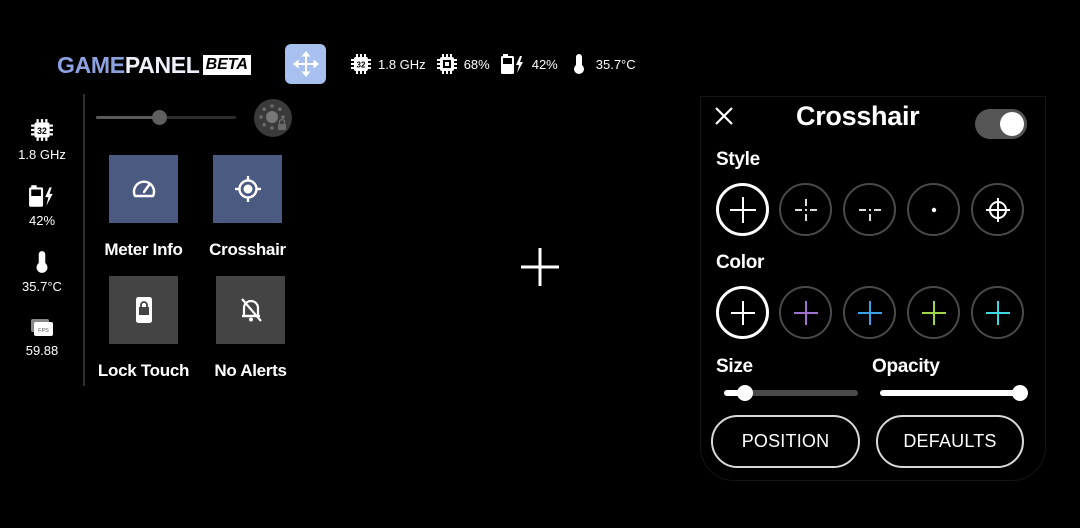  What do you see at coordinates (544, 64) in the screenshot?
I see `top-stat-value: 42%` at bounding box center [544, 64].